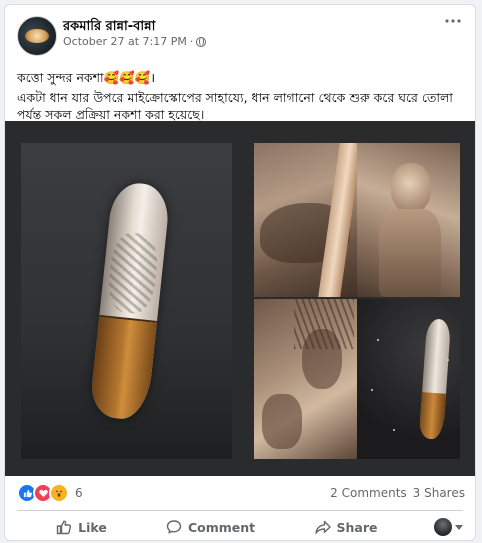 Image resolution: width=482 pixels, height=543 pixels. I want to click on carving-detail, so click(132, 273).